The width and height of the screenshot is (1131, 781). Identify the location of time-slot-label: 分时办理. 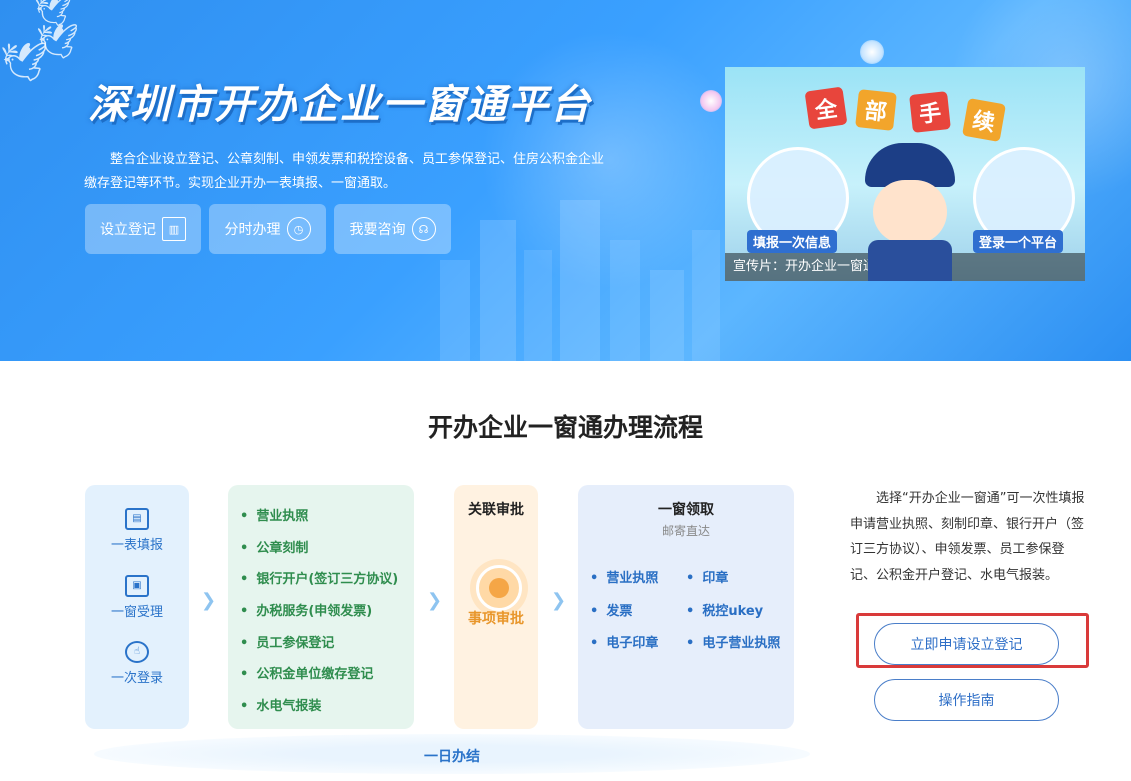
(252, 230).